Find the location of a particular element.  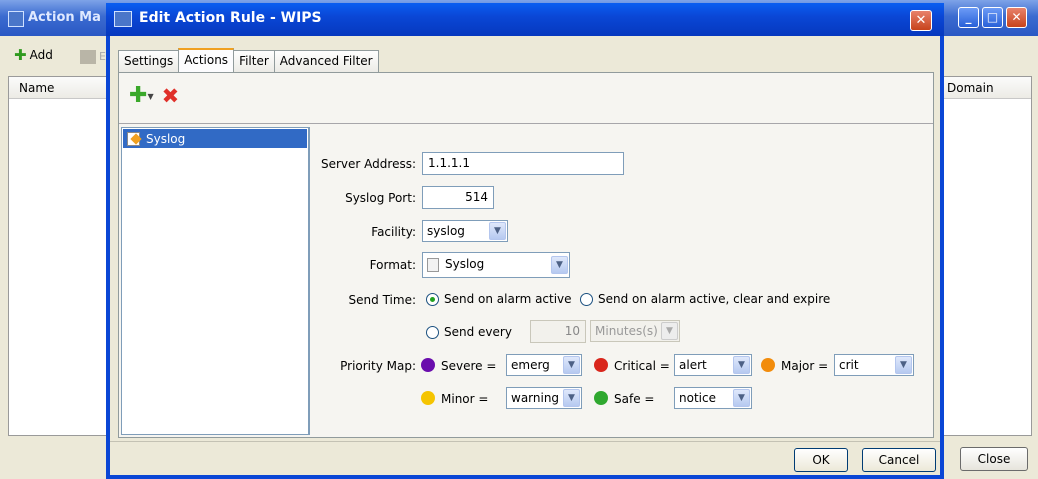

major-select: crit ▼ is located at coordinates (874, 365).